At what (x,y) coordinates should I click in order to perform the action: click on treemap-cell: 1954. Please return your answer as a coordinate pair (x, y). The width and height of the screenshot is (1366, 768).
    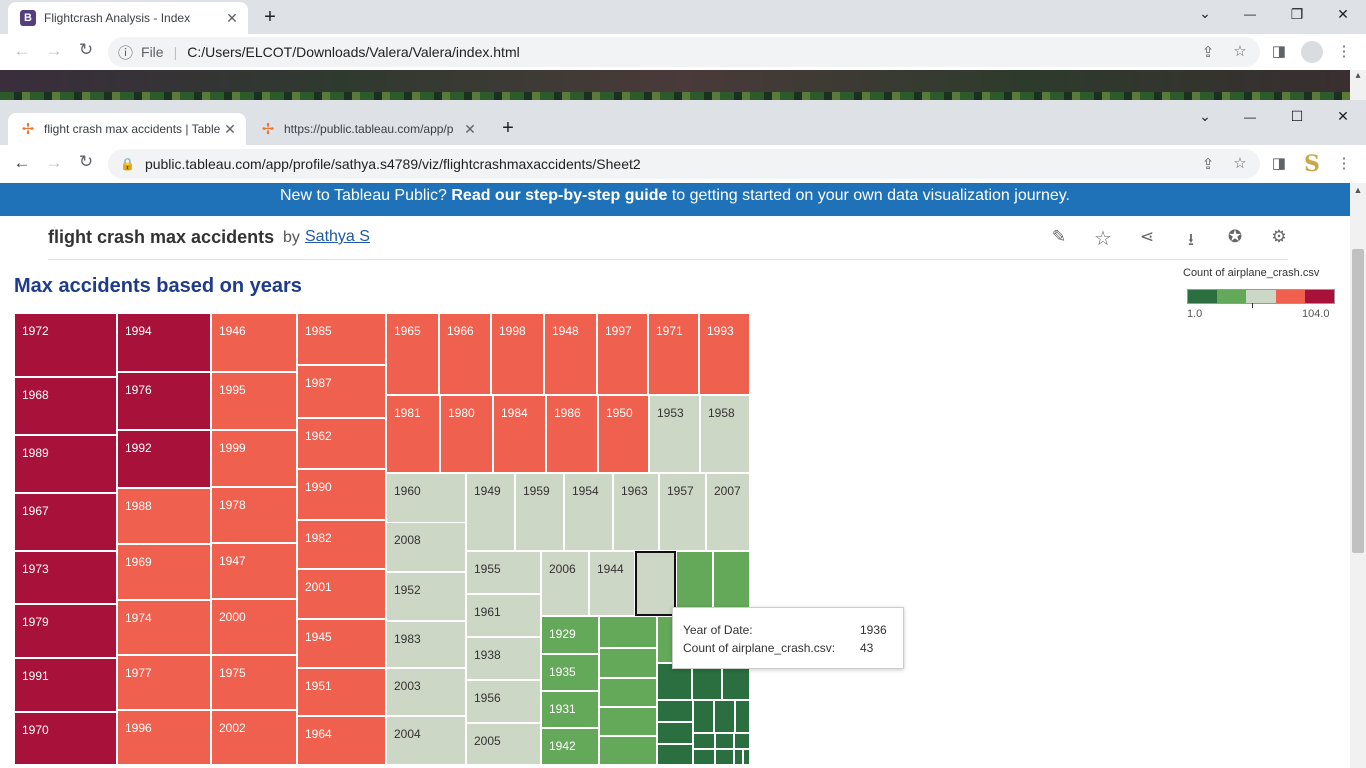
    Looking at the image, I should click on (588, 512).